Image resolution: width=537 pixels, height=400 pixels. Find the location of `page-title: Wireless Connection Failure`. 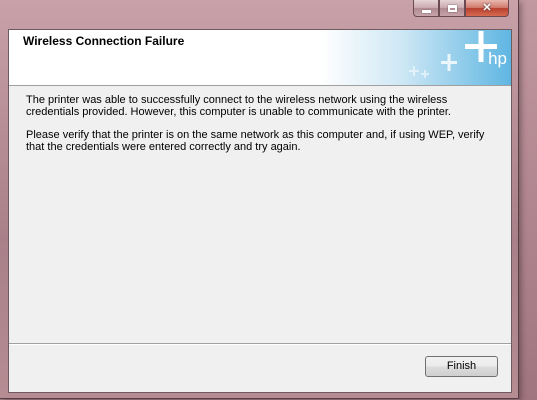

page-title: Wireless Connection Failure is located at coordinates (104, 41).